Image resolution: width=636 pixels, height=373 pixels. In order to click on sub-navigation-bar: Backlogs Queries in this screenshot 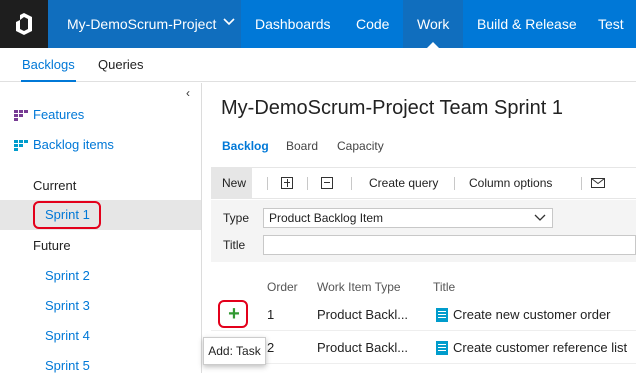, I will do `click(318, 65)`.